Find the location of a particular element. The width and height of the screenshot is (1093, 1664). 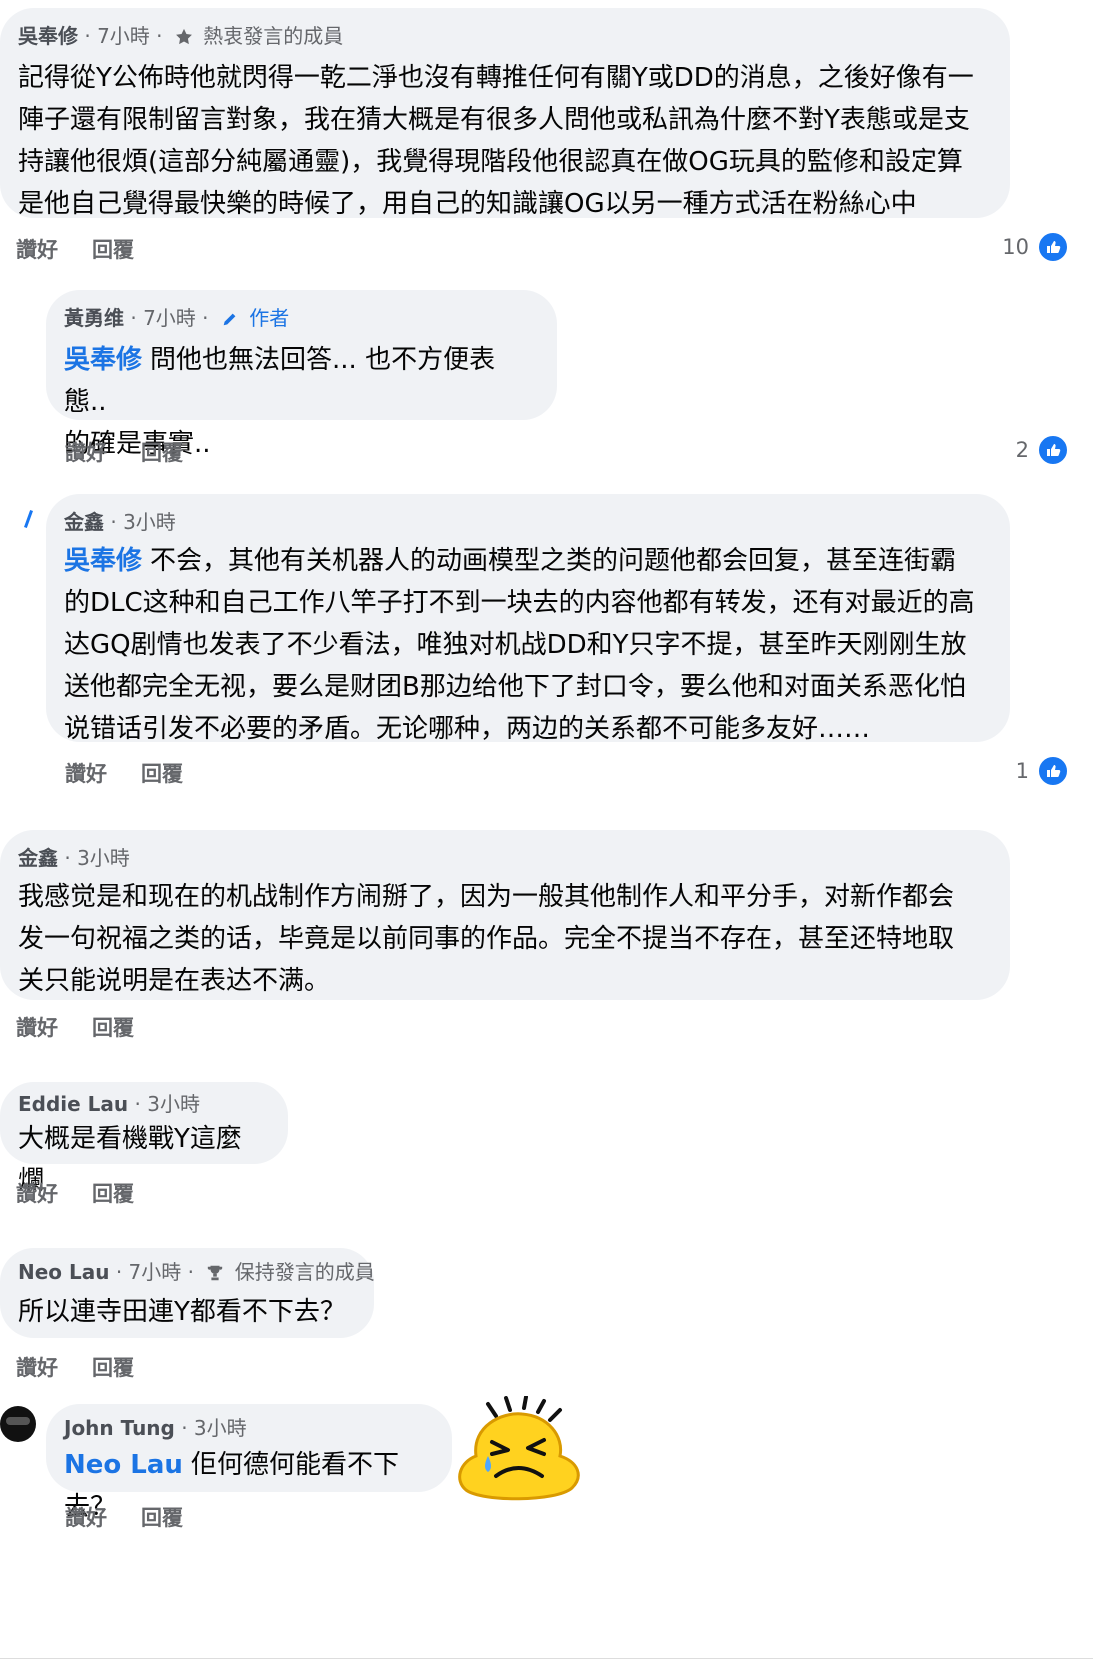

comment-text: 所以連寺田連Y都看不下去？ is located at coordinates (182, 1312).